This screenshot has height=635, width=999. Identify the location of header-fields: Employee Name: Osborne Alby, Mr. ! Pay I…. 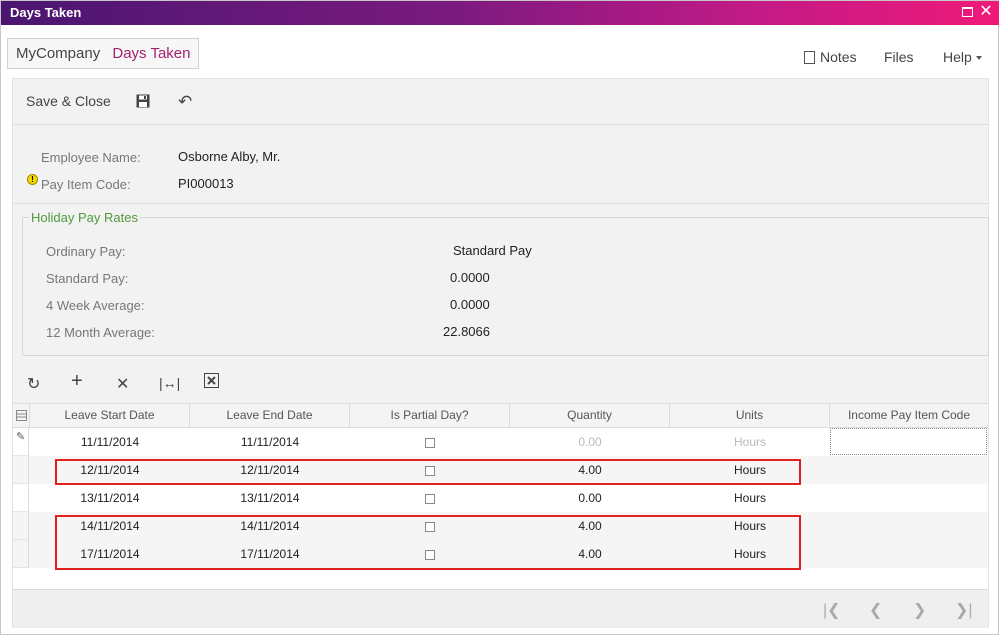
(500, 165).